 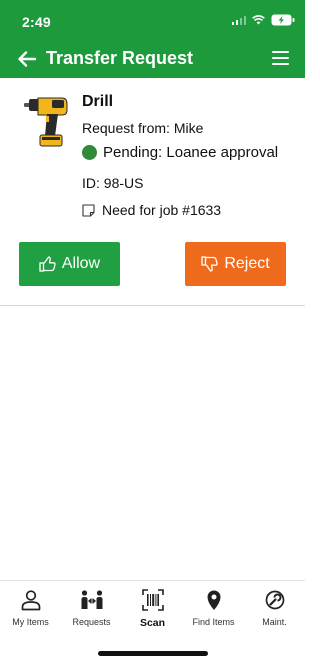 I want to click on home-indicator, so click(x=153, y=653).